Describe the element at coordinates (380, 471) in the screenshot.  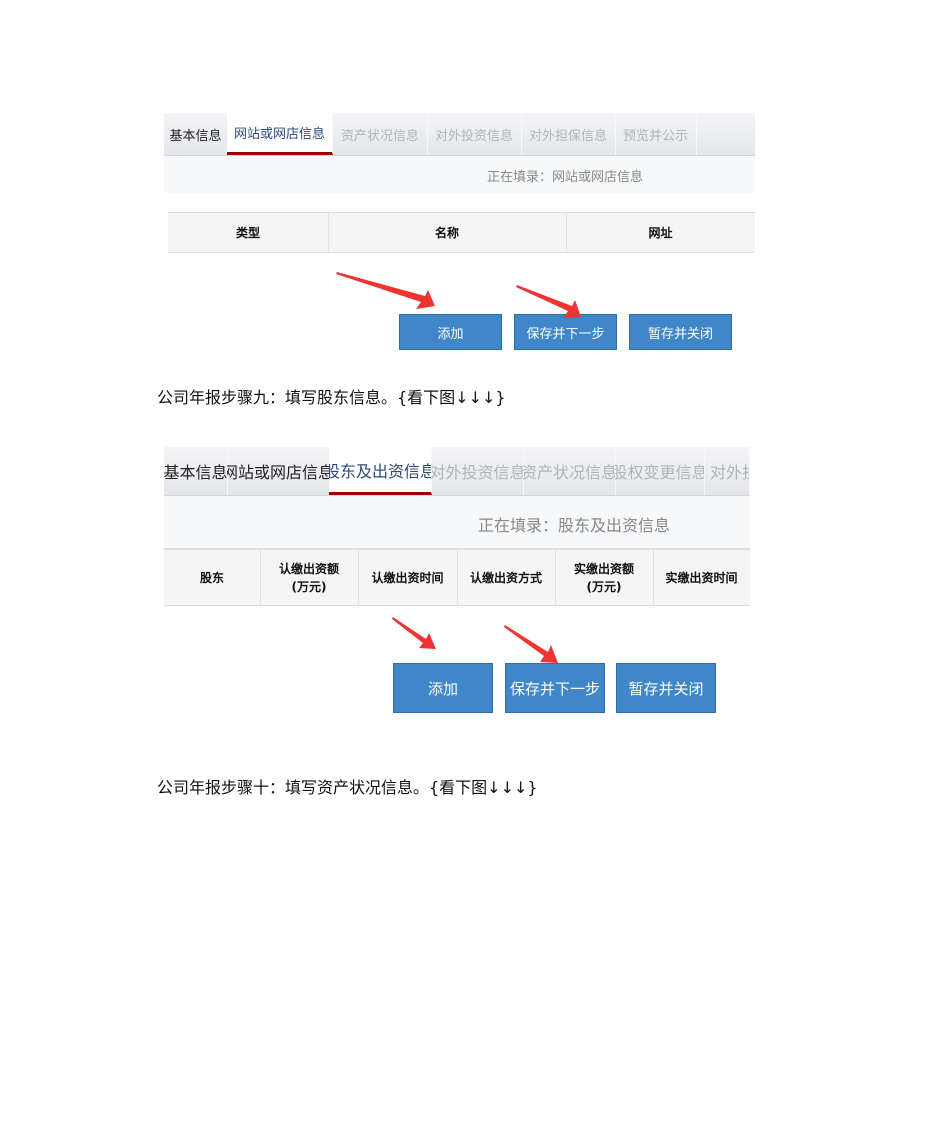
I see `tab-shareholder-info: 股东及出资信息` at that location.